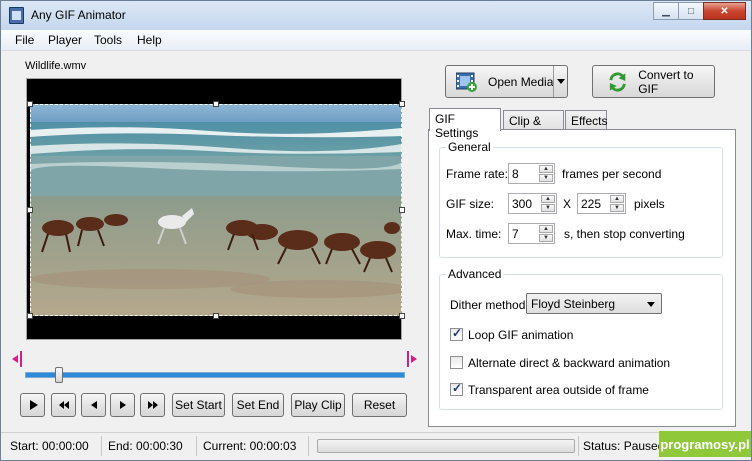 This screenshot has width=752, height=461. Describe the element at coordinates (16, 15) in the screenshot. I see `film-icon` at that location.